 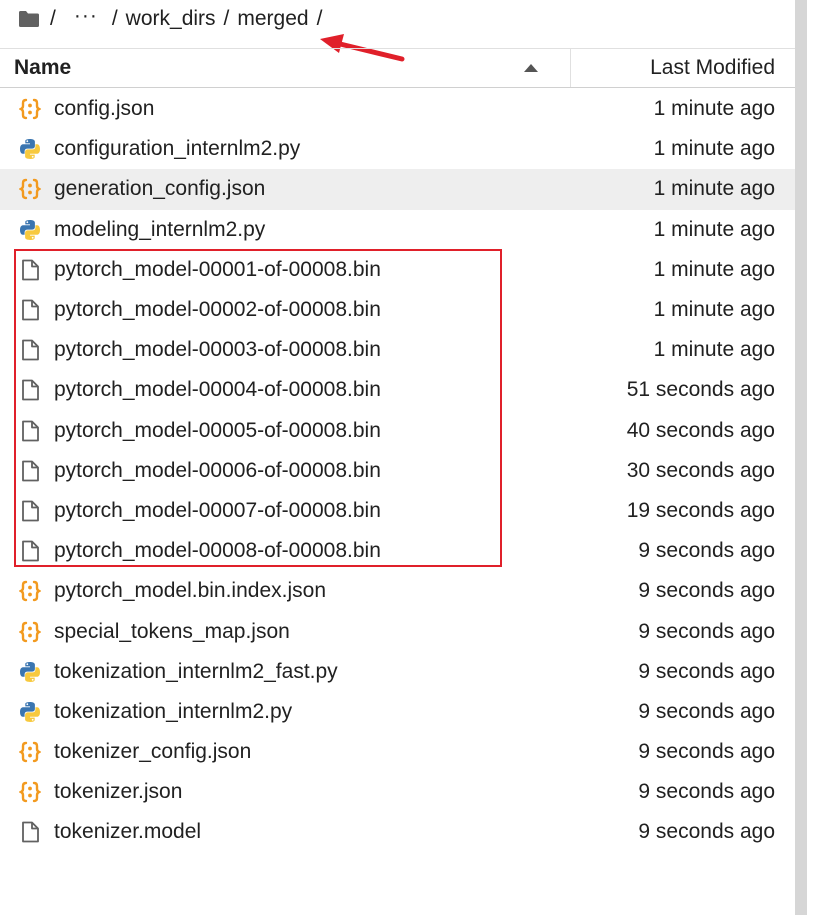 What do you see at coordinates (177, 149) in the screenshot?
I see `file-name: configuration_internlm2.py` at bounding box center [177, 149].